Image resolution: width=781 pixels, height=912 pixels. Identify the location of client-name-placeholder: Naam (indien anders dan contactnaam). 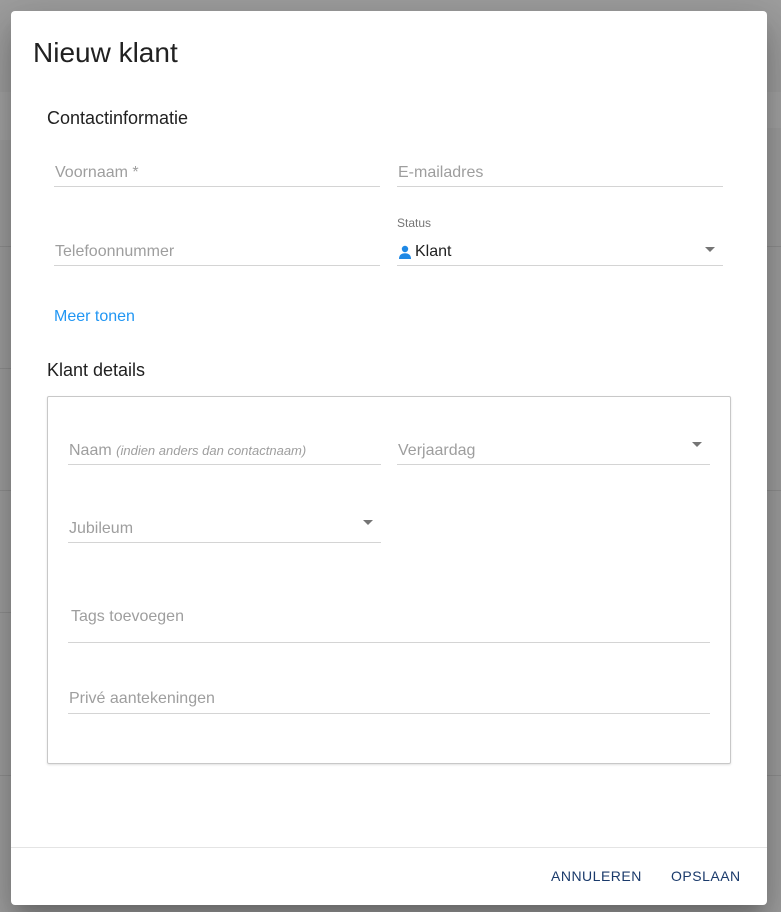
(187, 451).